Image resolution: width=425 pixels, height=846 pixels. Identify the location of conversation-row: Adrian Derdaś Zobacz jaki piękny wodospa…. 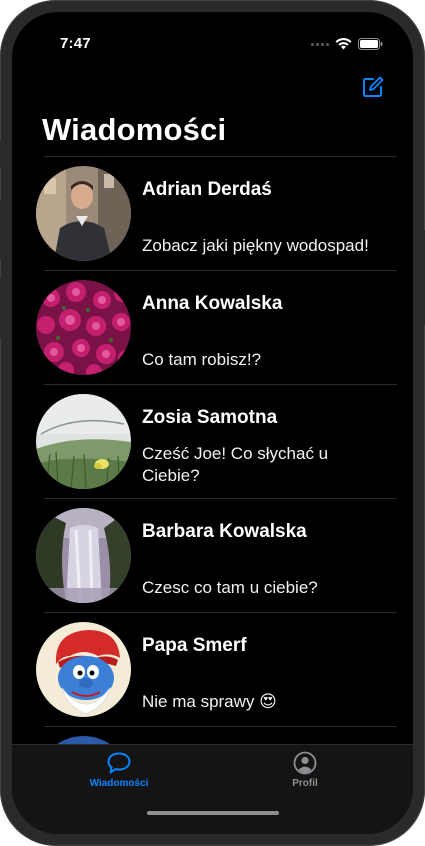
(212, 213).